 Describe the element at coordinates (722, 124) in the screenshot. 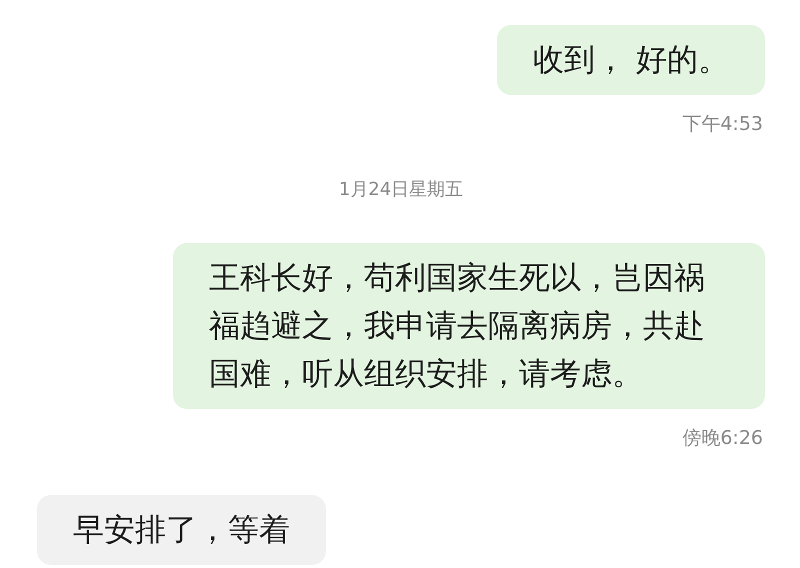

I see `message-time: 下午4:53` at that location.